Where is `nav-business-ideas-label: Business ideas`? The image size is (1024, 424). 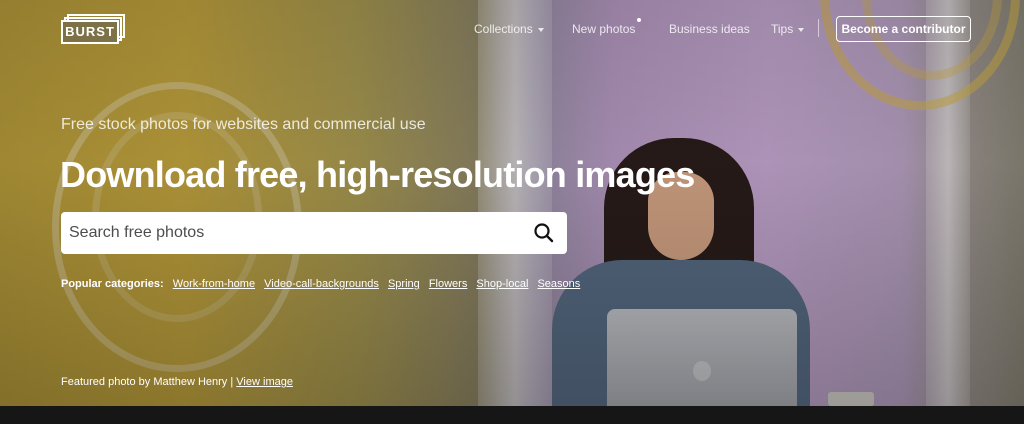 nav-business-ideas-label: Business ideas is located at coordinates (709, 29).